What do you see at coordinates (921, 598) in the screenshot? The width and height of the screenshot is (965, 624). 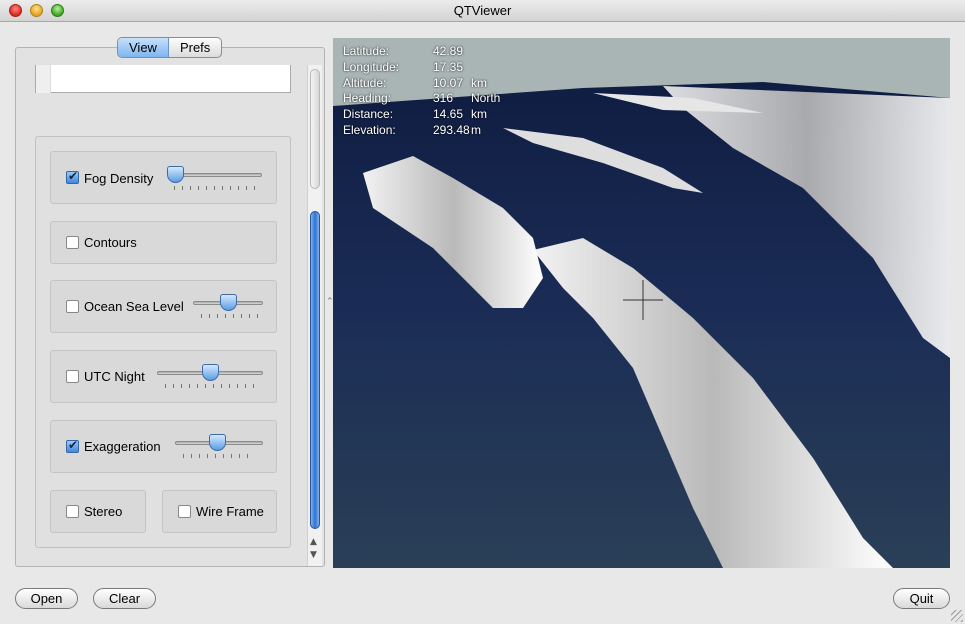 I see `quit-button: Quit` at bounding box center [921, 598].